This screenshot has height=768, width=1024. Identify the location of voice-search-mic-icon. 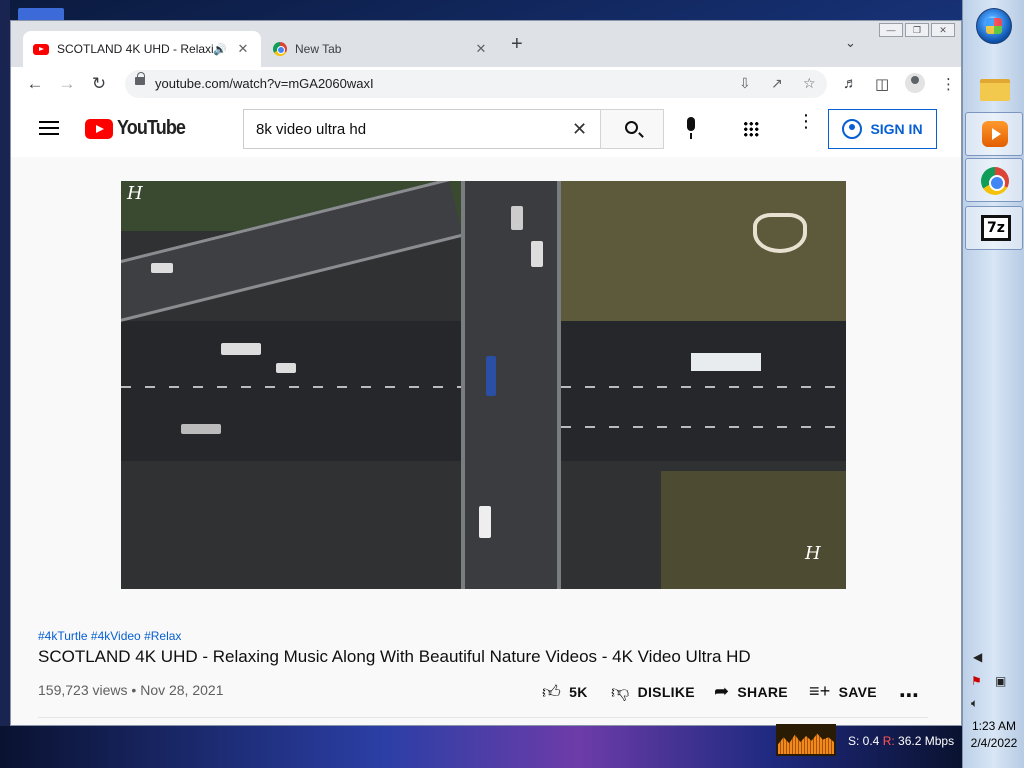
(691, 129).